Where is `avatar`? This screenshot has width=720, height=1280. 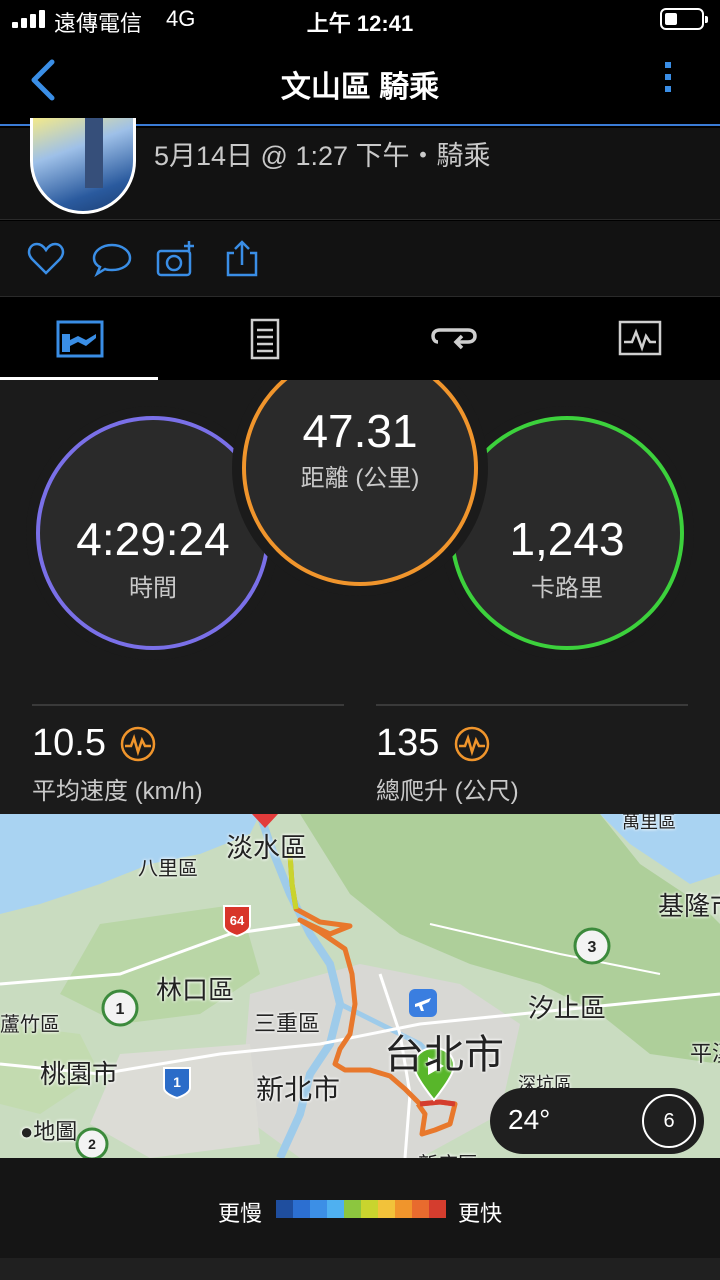 avatar is located at coordinates (83, 166).